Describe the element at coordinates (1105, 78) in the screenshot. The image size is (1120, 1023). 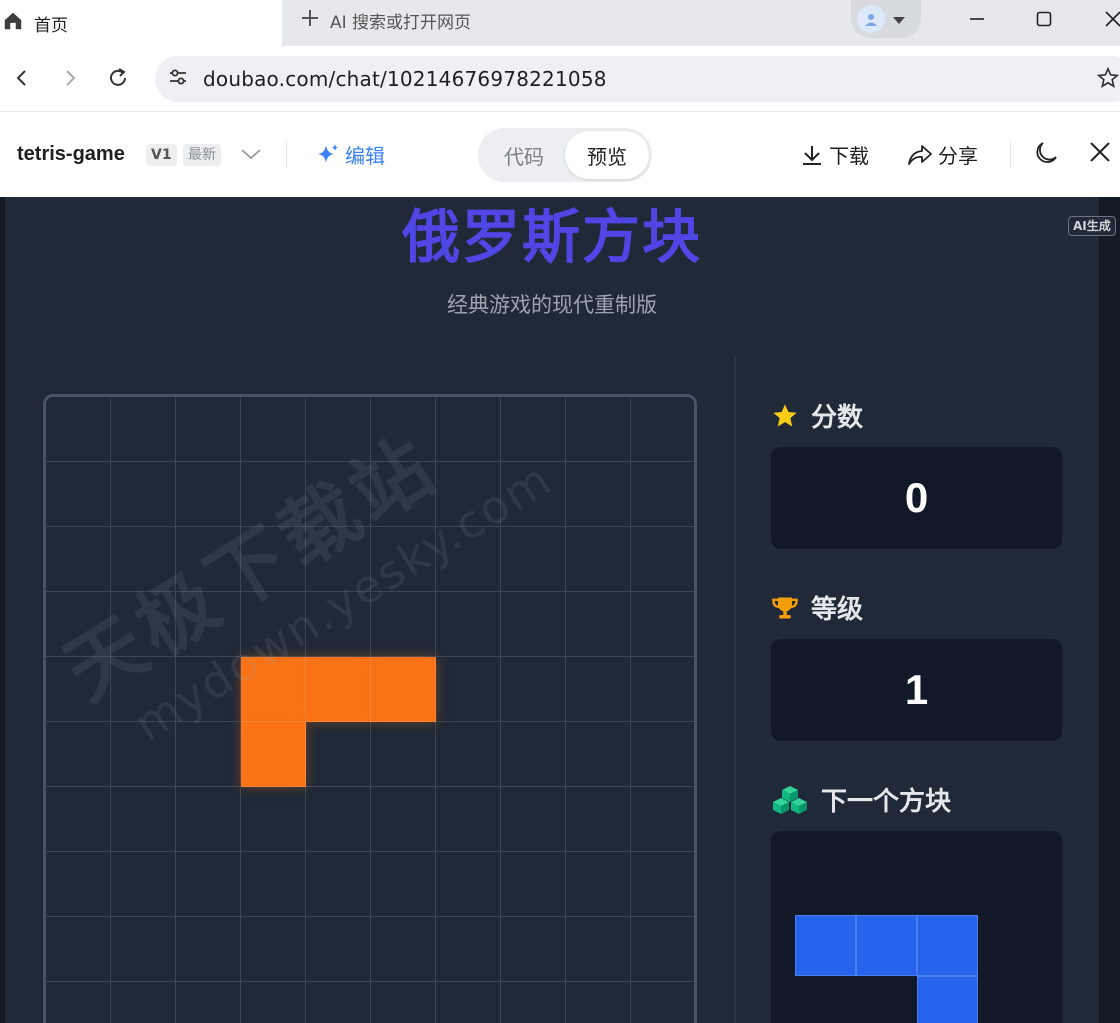
I see `bookmark-button` at that location.